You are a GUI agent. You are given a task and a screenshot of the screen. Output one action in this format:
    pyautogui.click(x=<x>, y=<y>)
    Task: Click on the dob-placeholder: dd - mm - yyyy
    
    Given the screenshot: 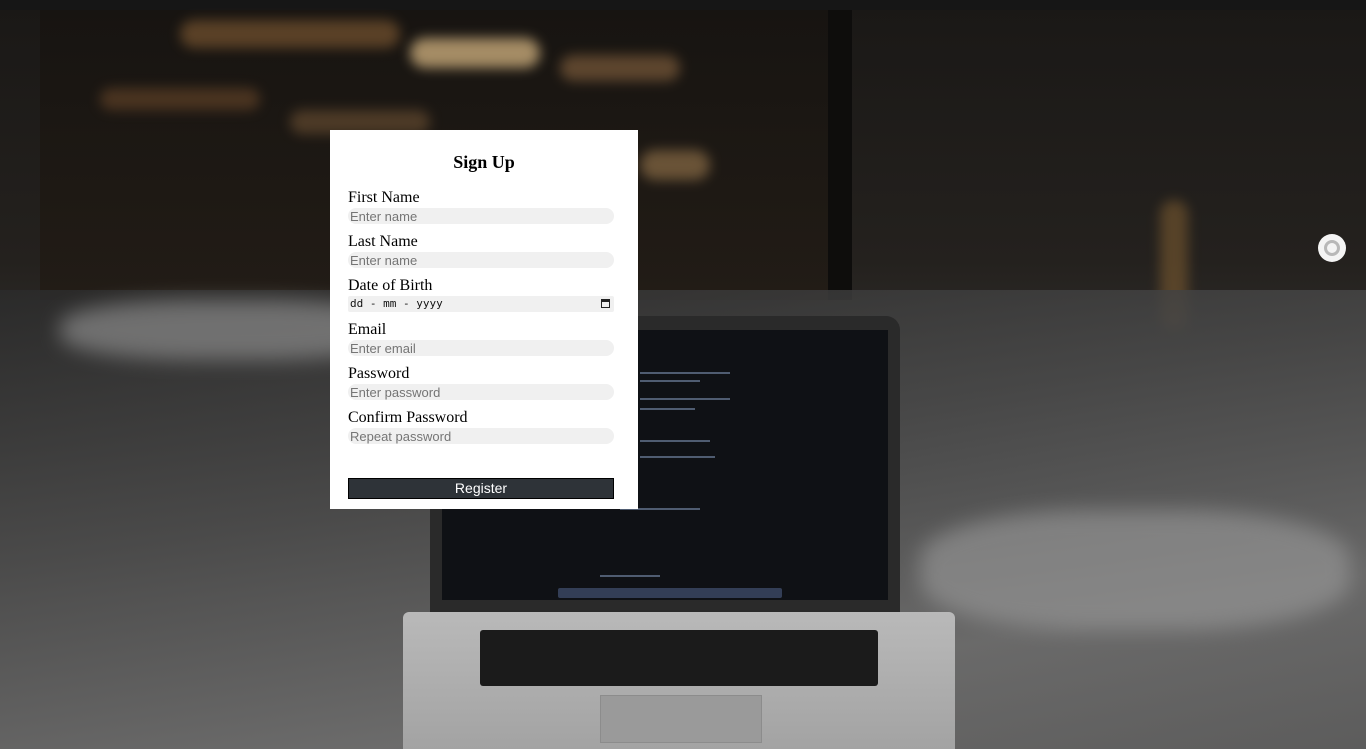 What is the action you would take?
    pyautogui.click(x=396, y=303)
    